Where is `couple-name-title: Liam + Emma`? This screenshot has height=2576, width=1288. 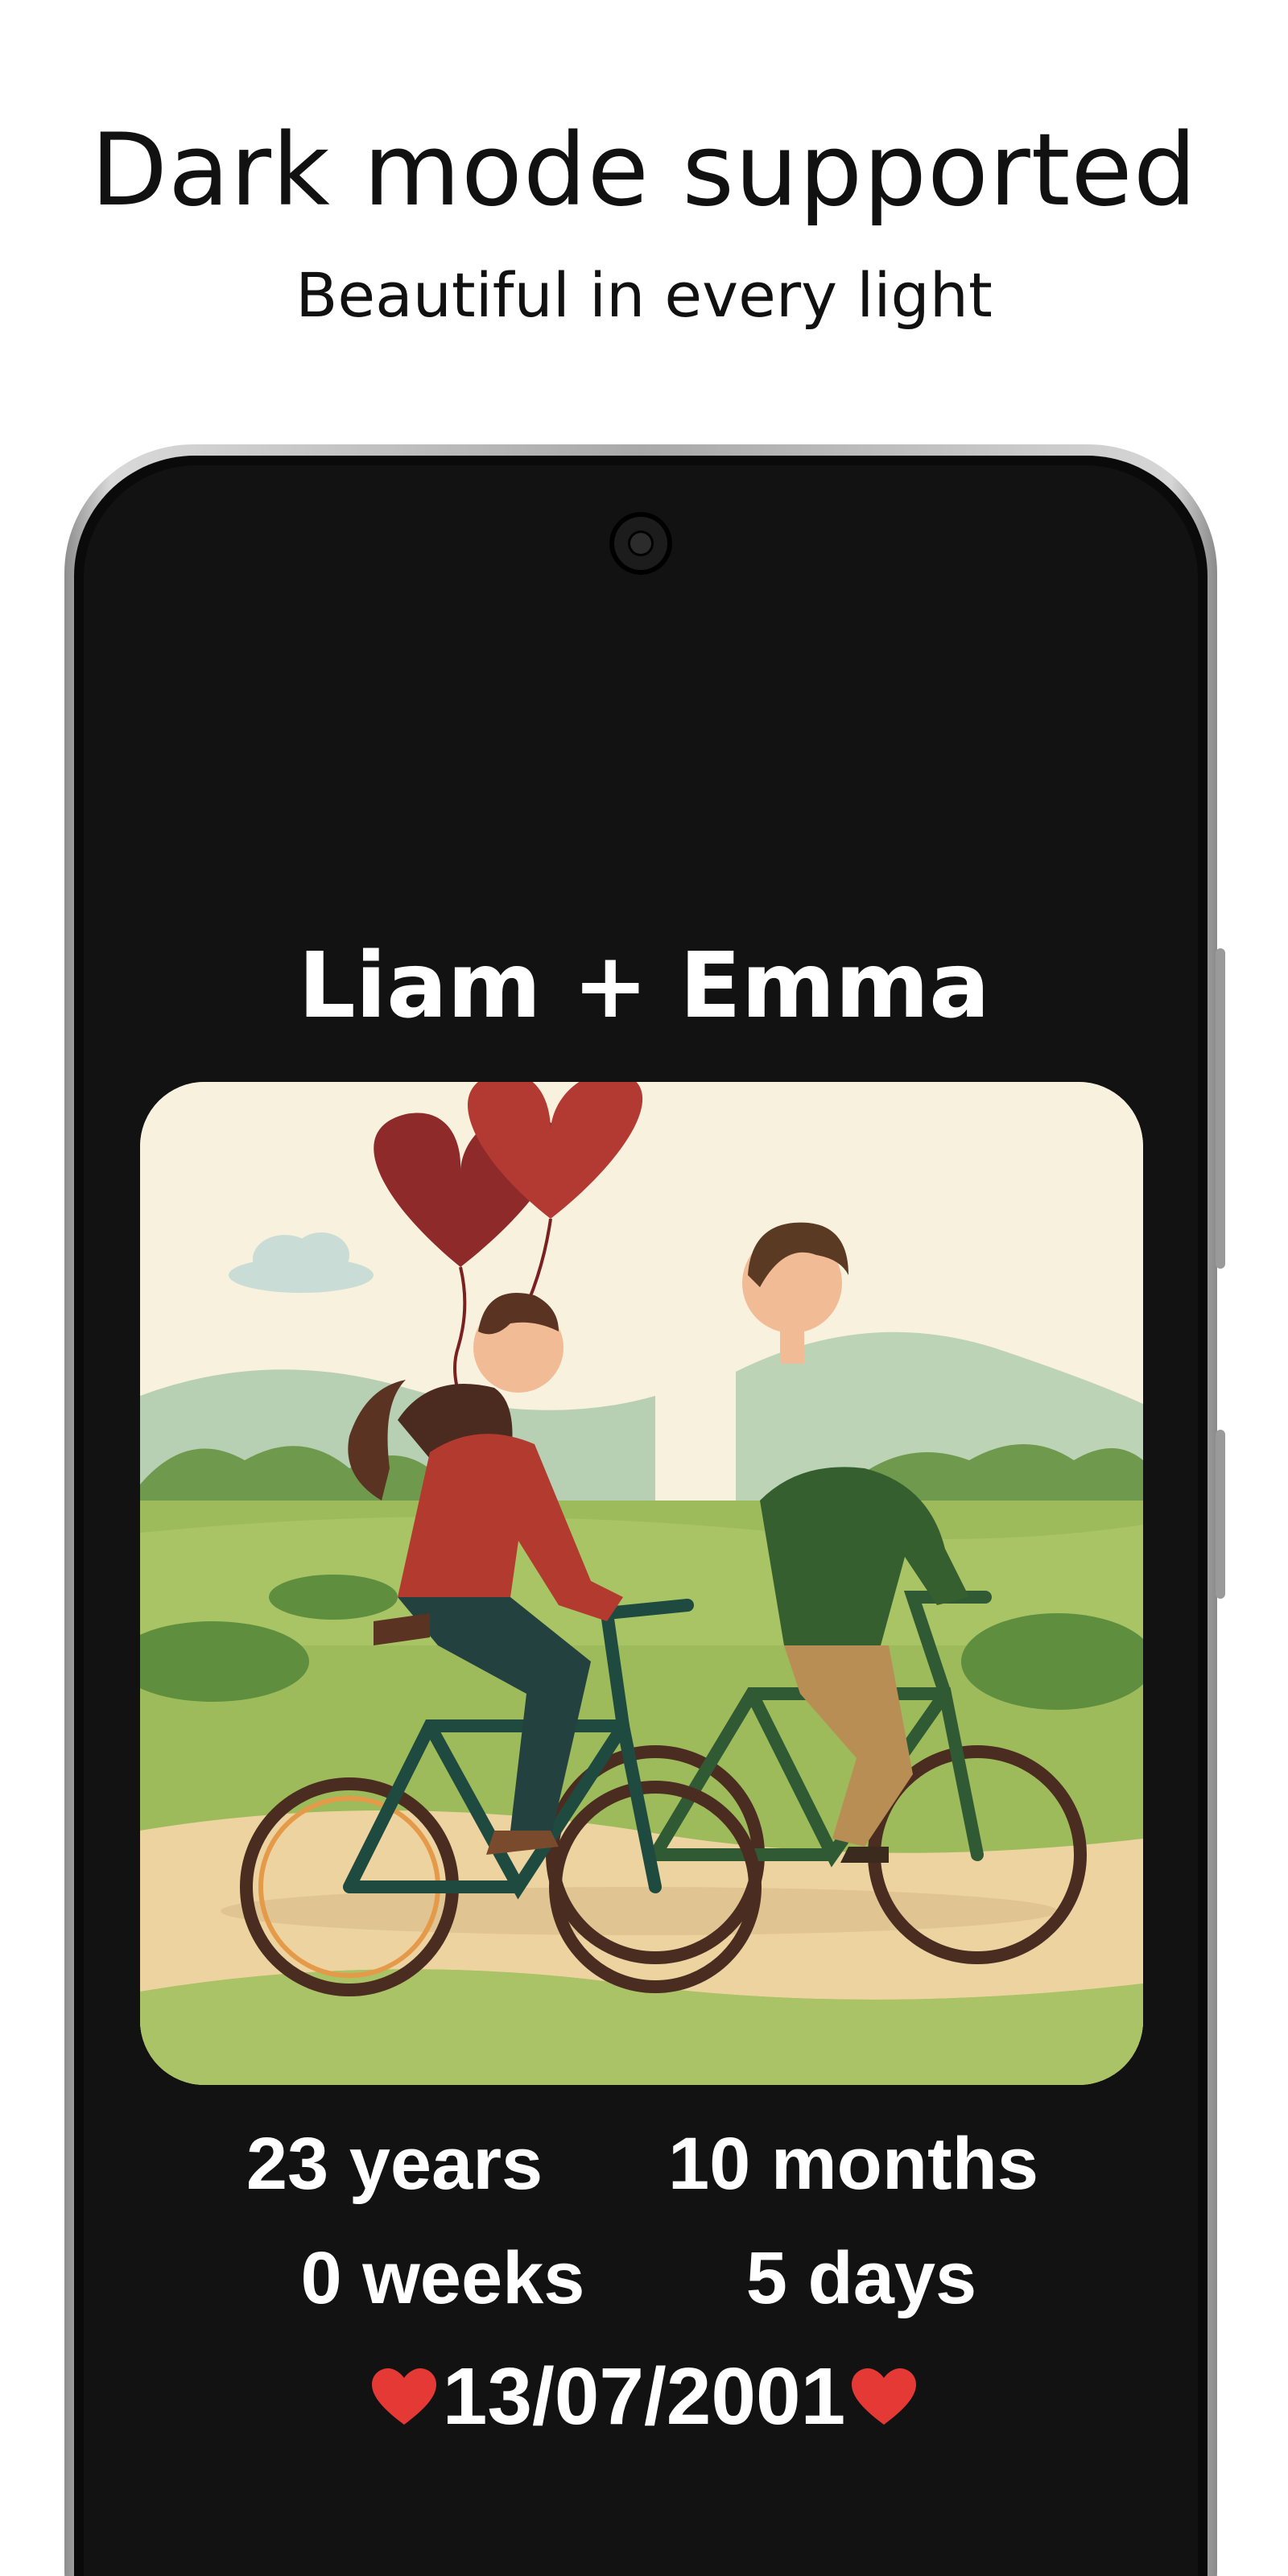
couple-name-title: Liam + Emma is located at coordinates (644, 986).